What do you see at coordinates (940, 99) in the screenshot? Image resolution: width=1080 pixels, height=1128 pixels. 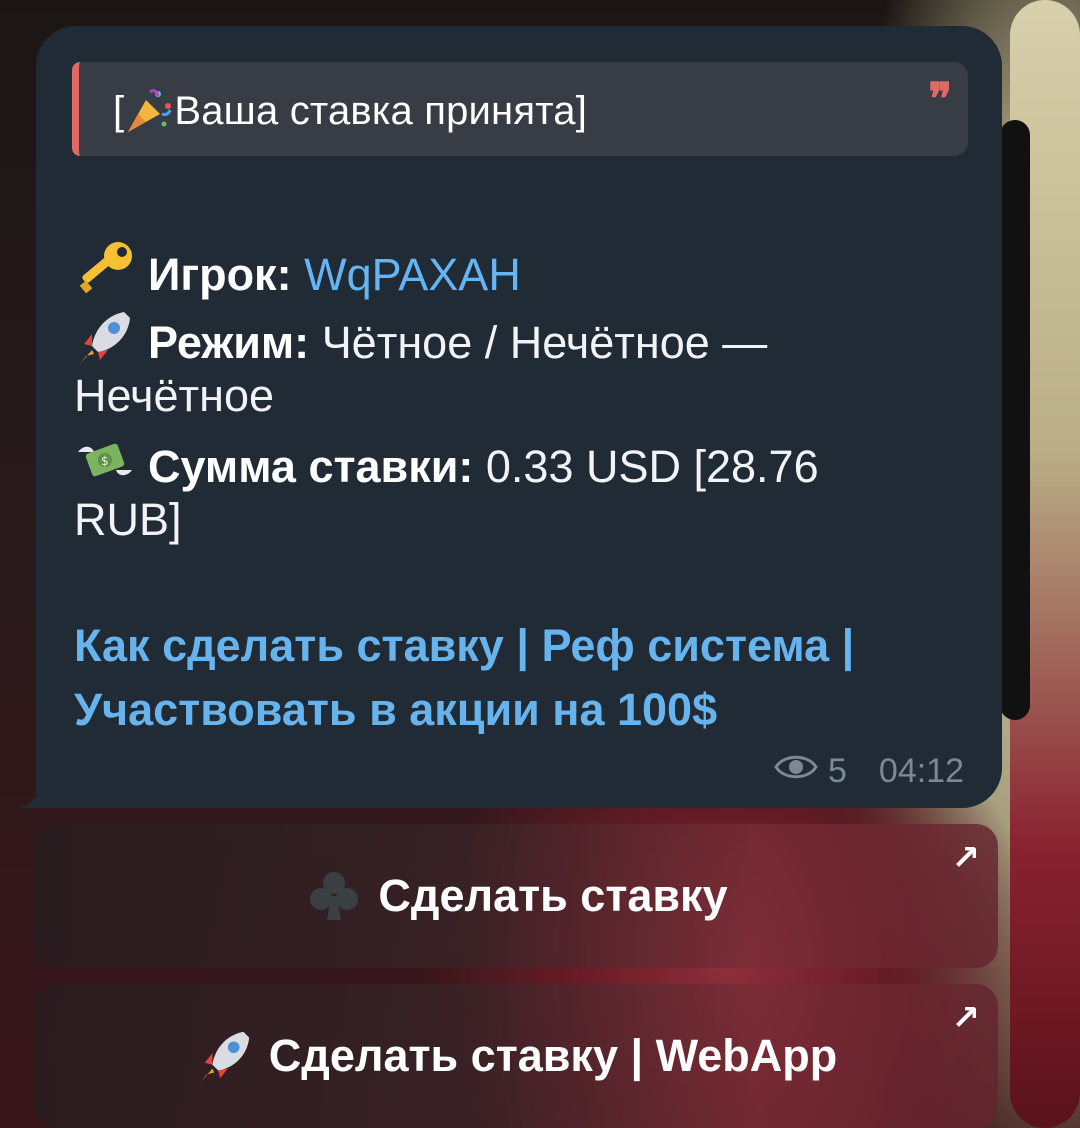 I see `quote-mark-icon: ❞` at bounding box center [940, 99].